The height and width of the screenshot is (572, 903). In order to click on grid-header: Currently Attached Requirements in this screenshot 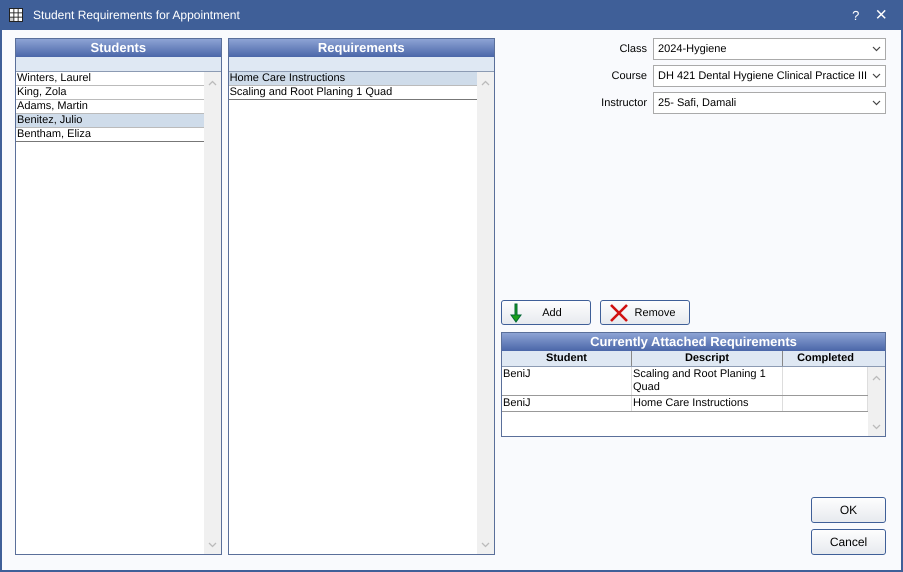, I will do `click(693, 342)`.